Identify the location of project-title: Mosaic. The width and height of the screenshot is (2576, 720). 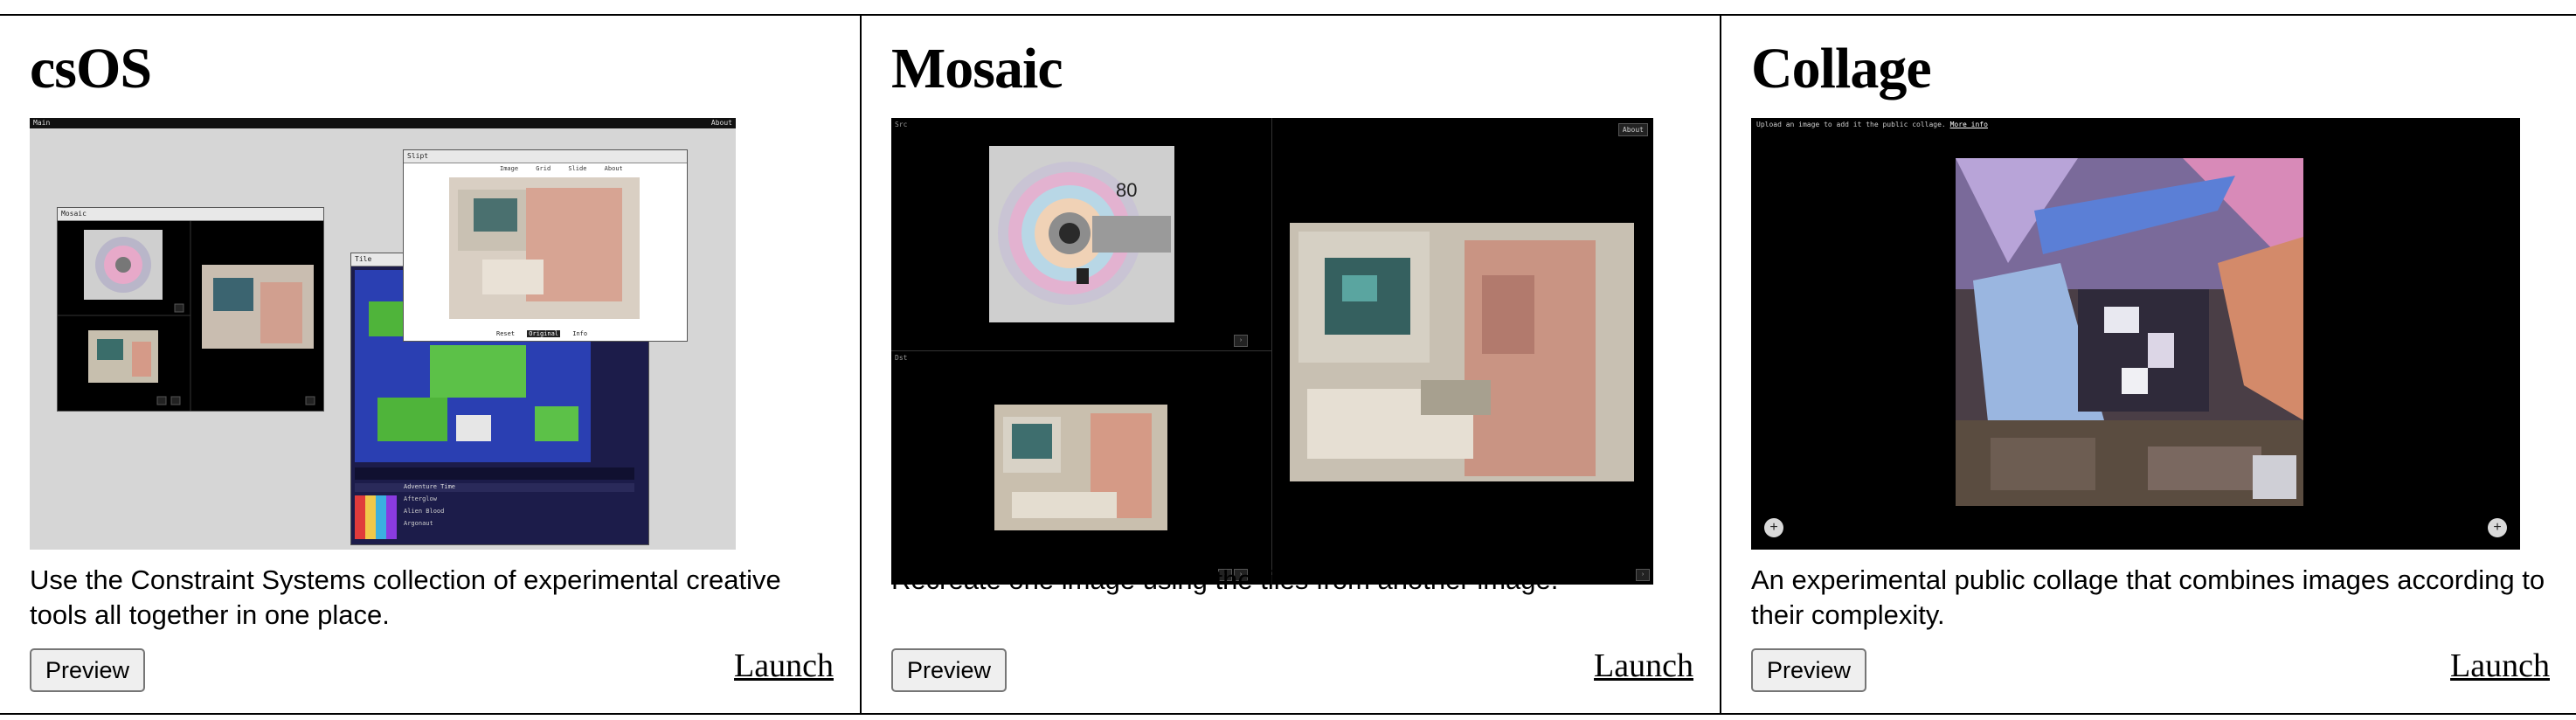
(977, 68).